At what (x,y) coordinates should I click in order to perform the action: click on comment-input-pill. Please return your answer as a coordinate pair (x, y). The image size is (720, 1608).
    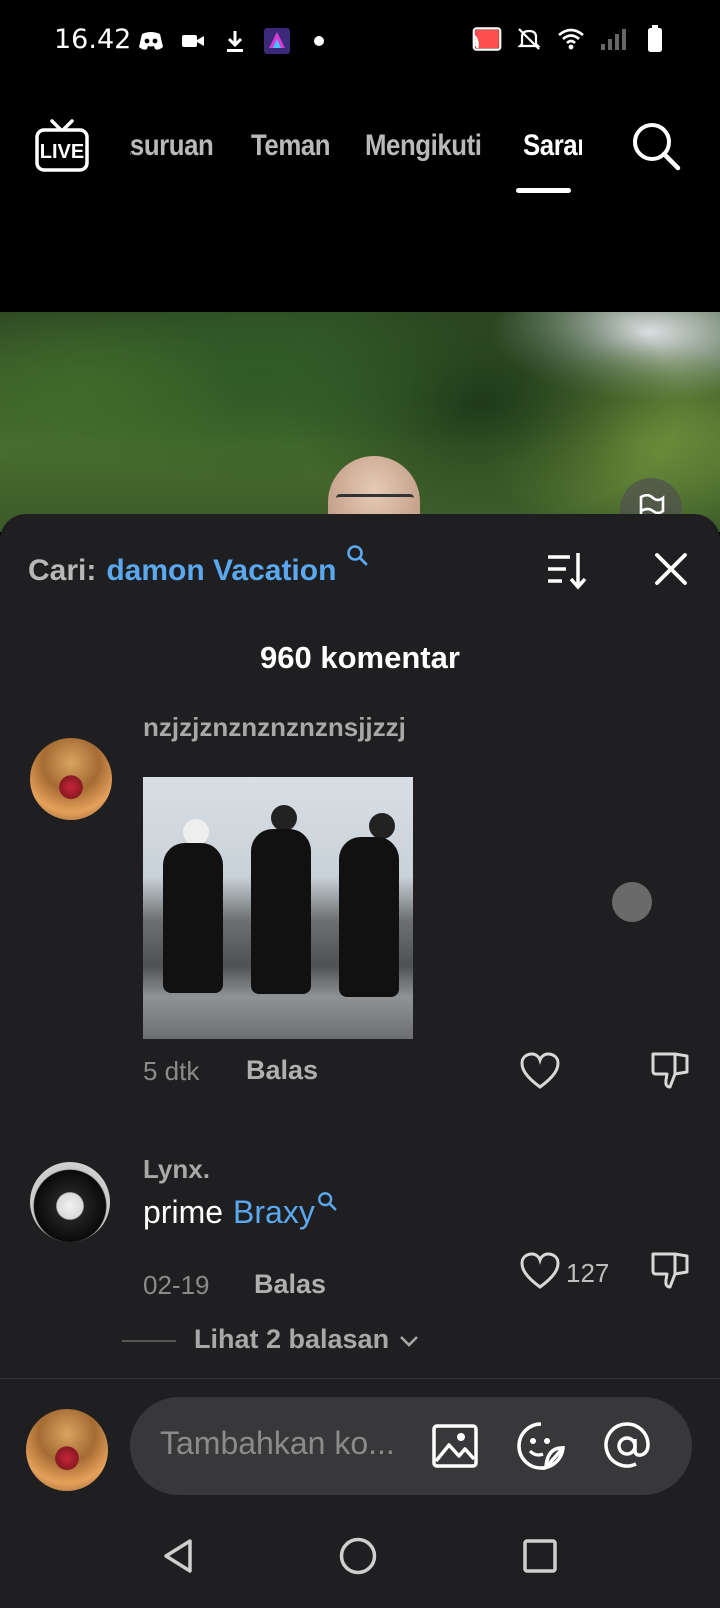
    Looking at the image, I should click on (411, 1446).